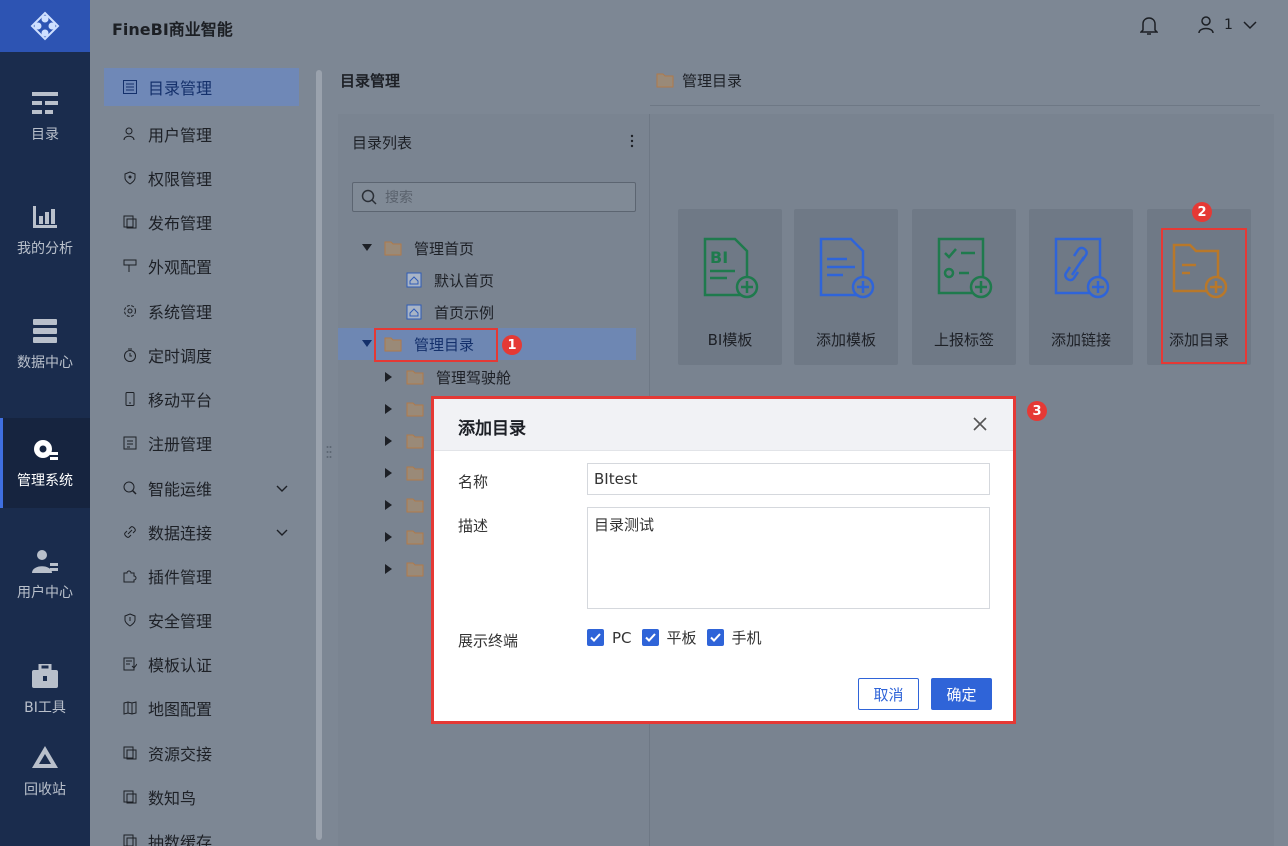 Image resolution: width=1288 pixels, height=846 pixels. What do you see at coordinates (474, 377) in the screenshot?
I see `tree-node-label: 管理驾驶舱` at bounding box center [474, 377].